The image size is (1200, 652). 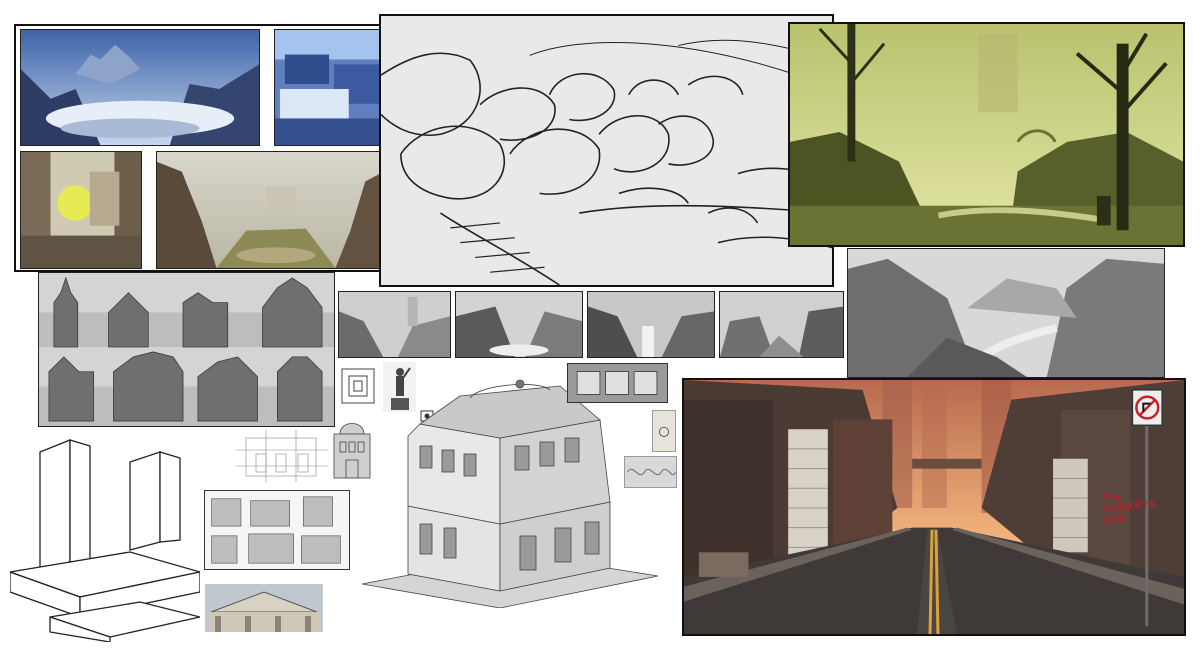 What do you see at coordinates (510, 492) in the screenshot?
I see `ornate-building-model` at bounding box center [510, 492].